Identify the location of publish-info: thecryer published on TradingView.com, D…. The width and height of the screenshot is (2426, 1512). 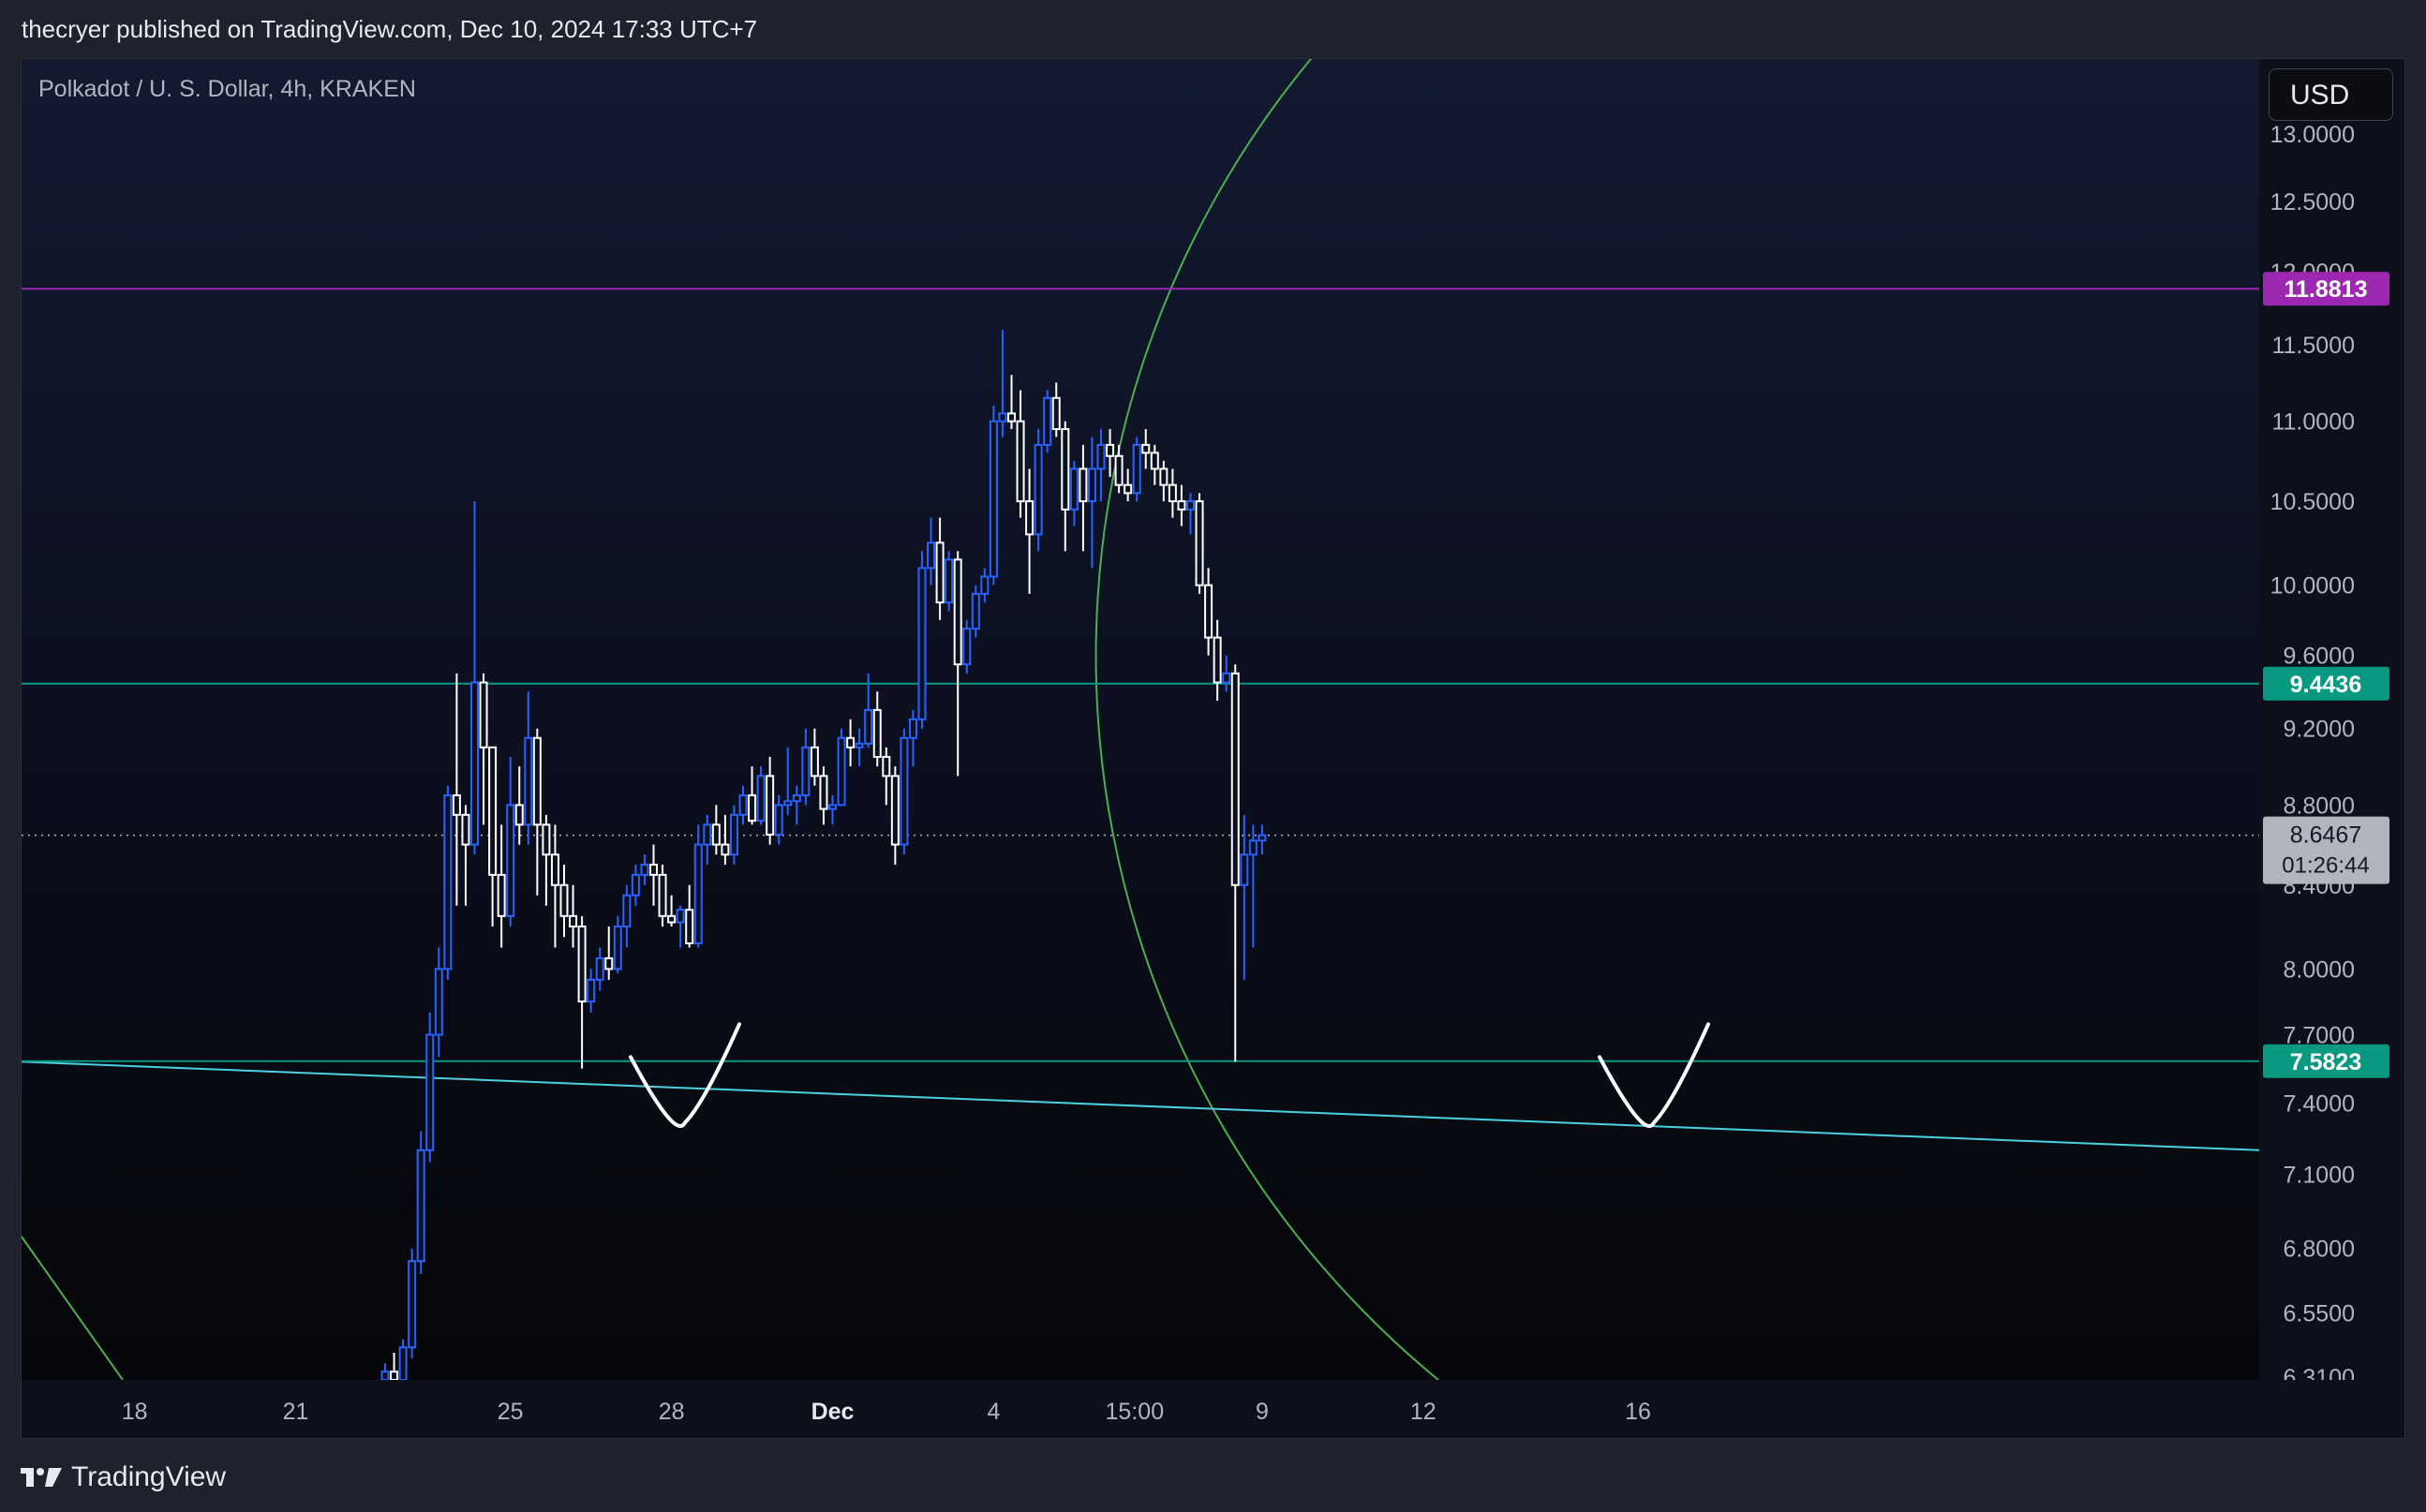
(390, 29).